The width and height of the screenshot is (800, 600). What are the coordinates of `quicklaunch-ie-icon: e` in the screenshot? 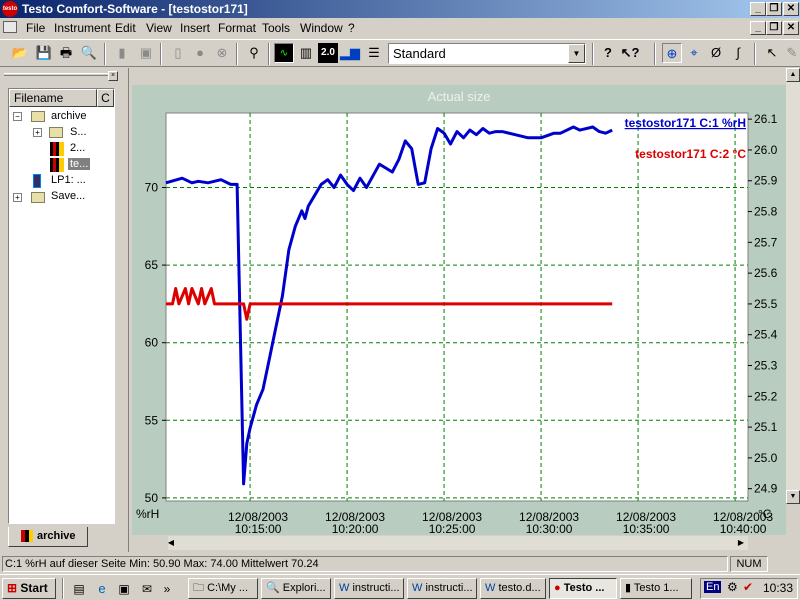 It's located at (102, 588).